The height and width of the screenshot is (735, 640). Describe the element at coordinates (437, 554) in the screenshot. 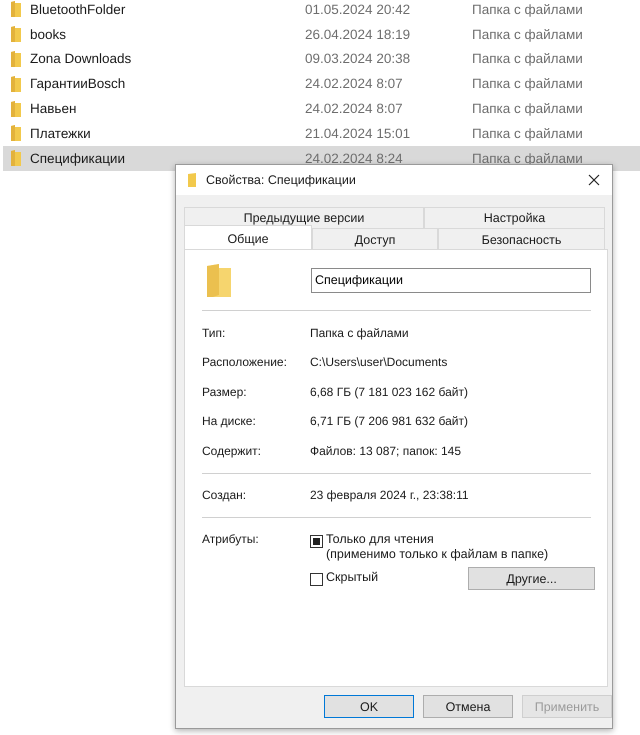

I see `checkbox-note: (применимо только к файлам в папке)` at that location.